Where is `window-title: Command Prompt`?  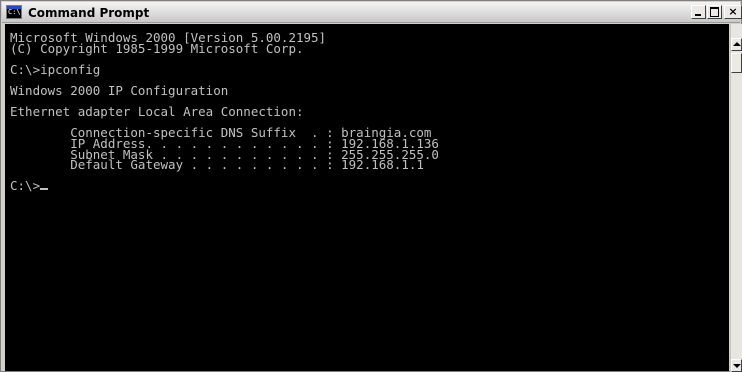 window-title: Command Prompt is located at coordinates (89, 13).